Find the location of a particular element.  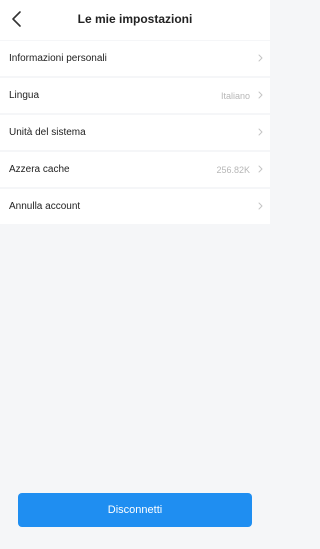

page-title: Le mie impostazioni is located at coordinates (135, 19).